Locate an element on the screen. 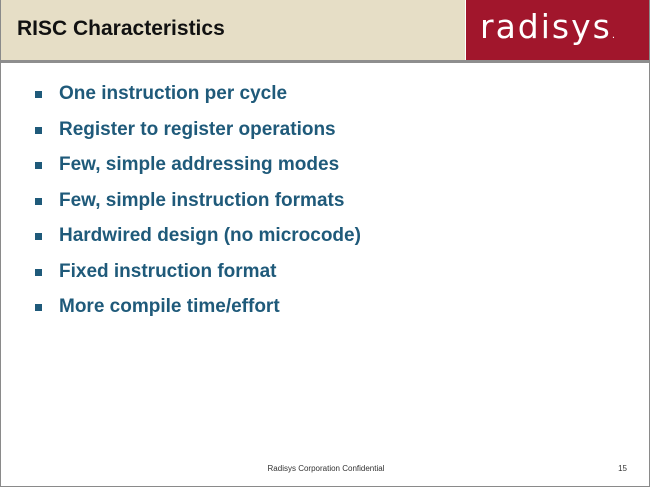  title-bar: RISC Characteristics is located at coordinates (233, 30).